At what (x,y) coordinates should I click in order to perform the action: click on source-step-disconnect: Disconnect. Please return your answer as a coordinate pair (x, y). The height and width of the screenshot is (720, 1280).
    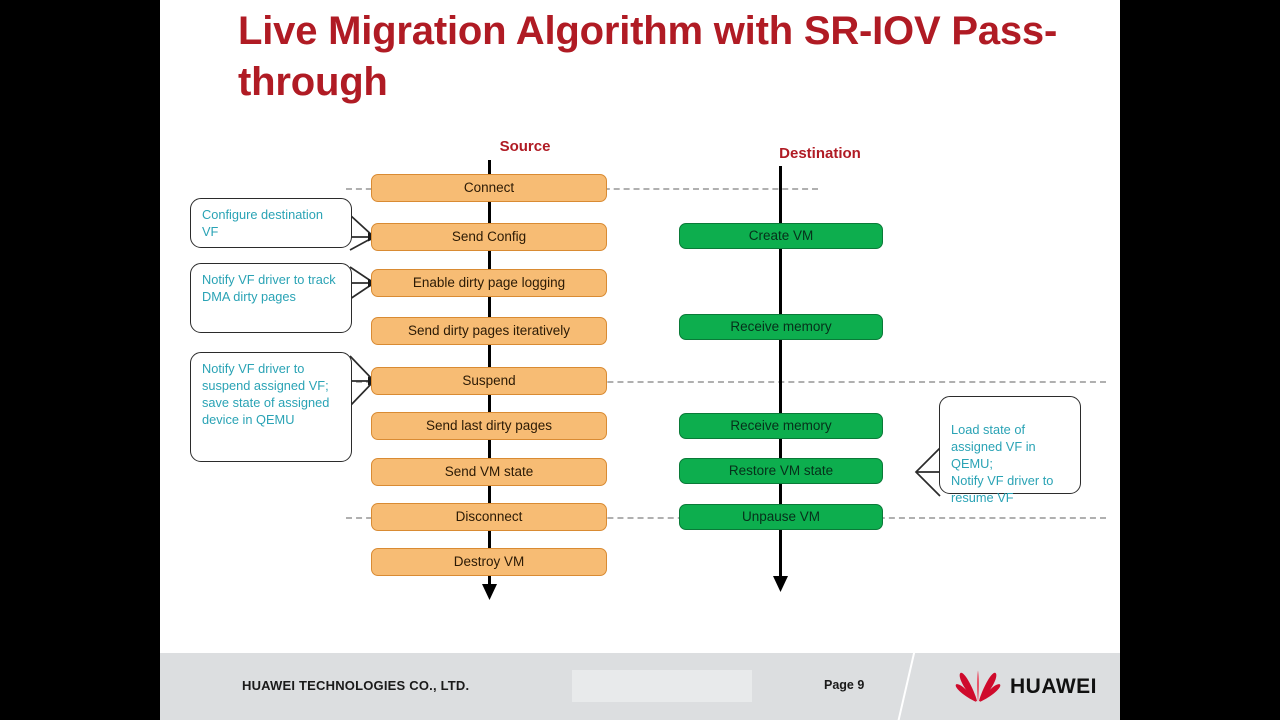
    Looking at the image, I should click on (489, 517).